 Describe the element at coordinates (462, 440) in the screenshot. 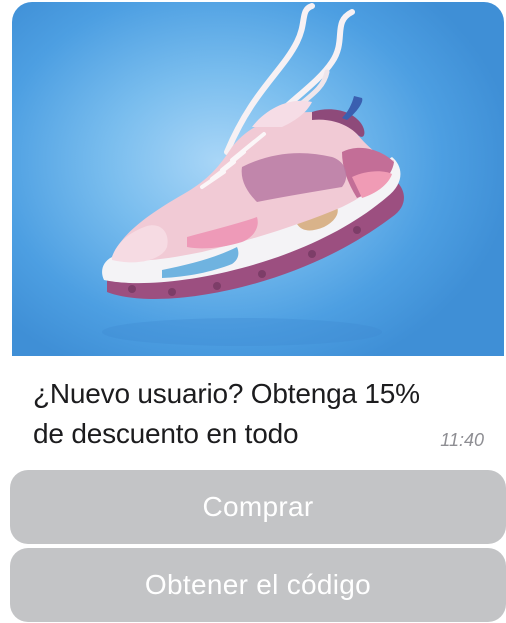

I see `message-timestamp: 11:40` at that location.